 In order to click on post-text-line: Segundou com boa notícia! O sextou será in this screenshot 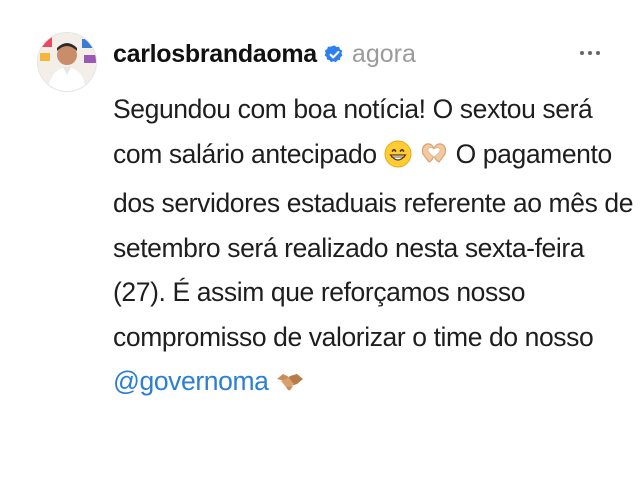, I will do `click(353, 109)`.